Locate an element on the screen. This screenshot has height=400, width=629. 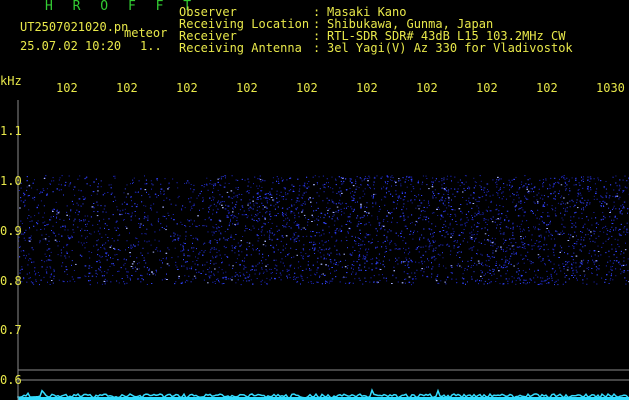
counter: 1.. is located at coordinates (151, 46).